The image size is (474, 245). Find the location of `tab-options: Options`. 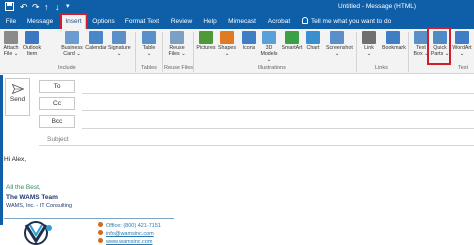

tab-options: Options is located at coordinates (103, 21).